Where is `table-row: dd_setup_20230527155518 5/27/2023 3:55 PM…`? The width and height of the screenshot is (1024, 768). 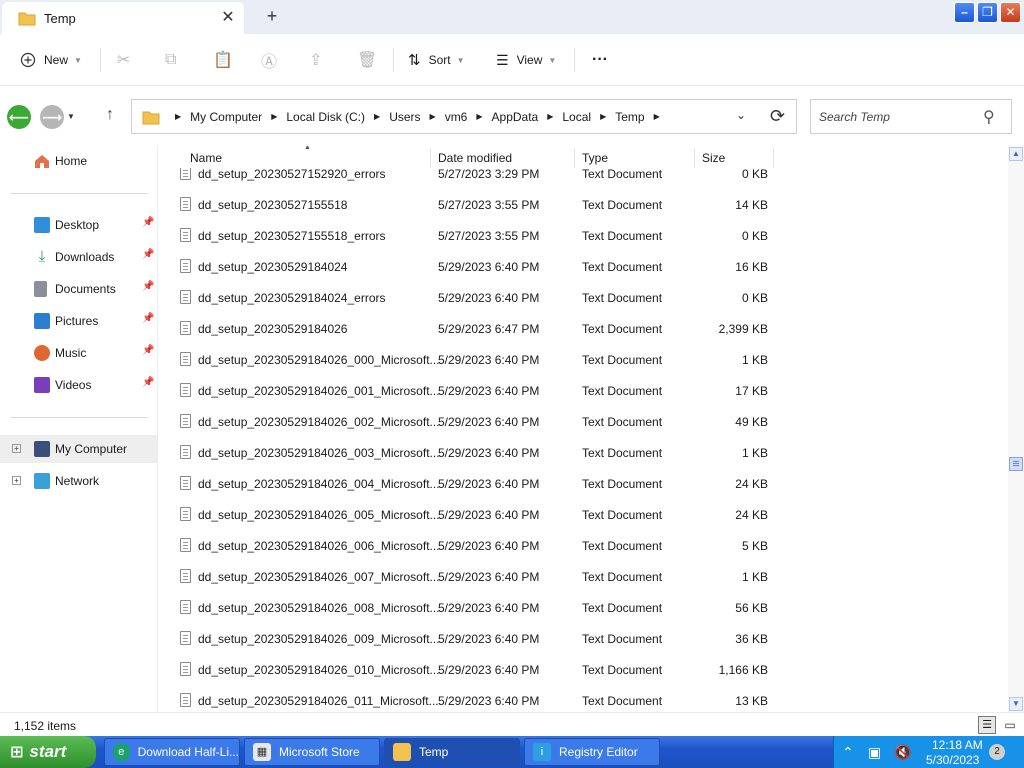 table-row: dd_setup_20230527155518 5/27/2023 3:55 PM… is located at coordinates (583, 204).